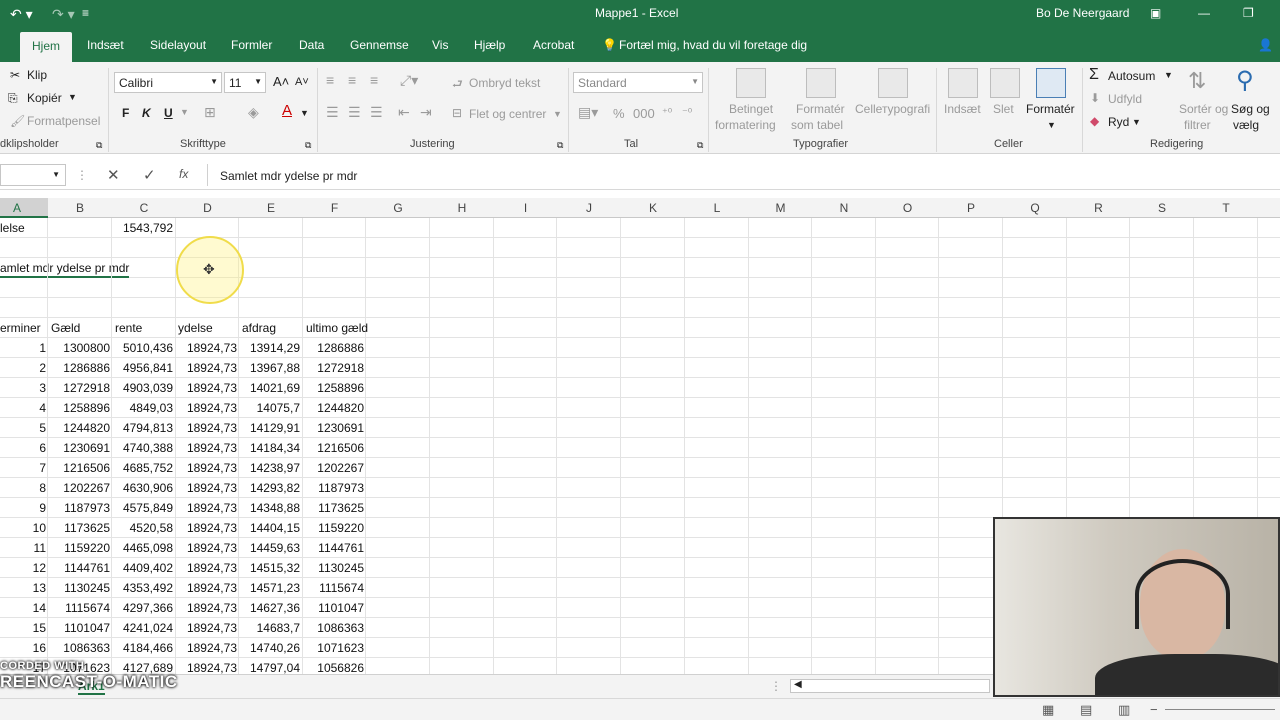  Describe the element at coordinates (142, 648) in the screenshot. I see `table-cell: 4184,466` at that location.